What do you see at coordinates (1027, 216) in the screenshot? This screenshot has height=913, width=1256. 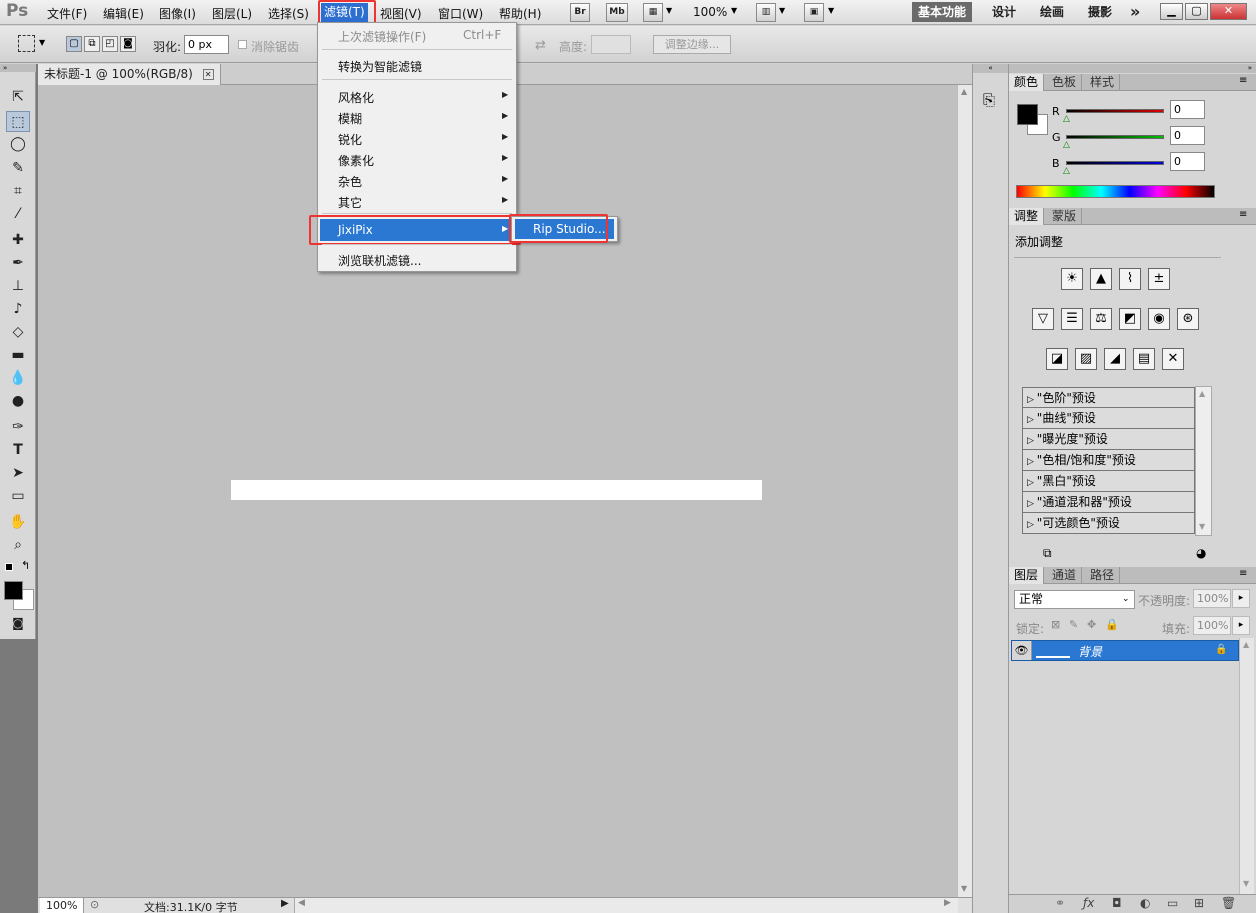 I see `tab-adjustments: 调整` at bounding box center [1027, 216].